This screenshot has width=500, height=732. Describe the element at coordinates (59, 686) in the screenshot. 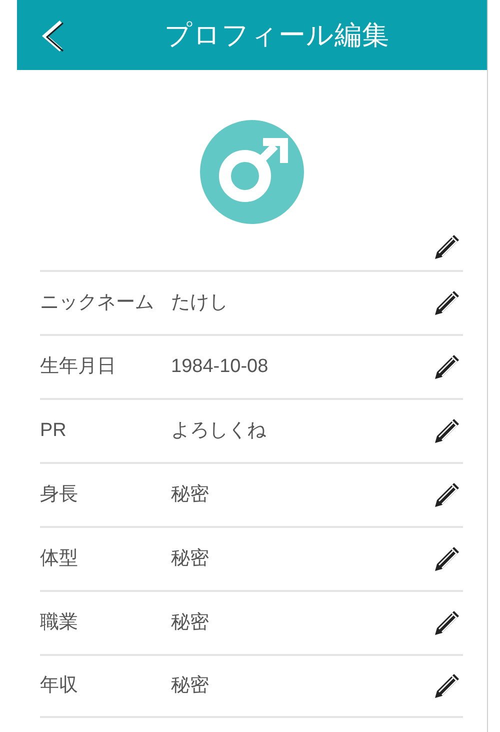

I see `field-label: 年収` at that location.